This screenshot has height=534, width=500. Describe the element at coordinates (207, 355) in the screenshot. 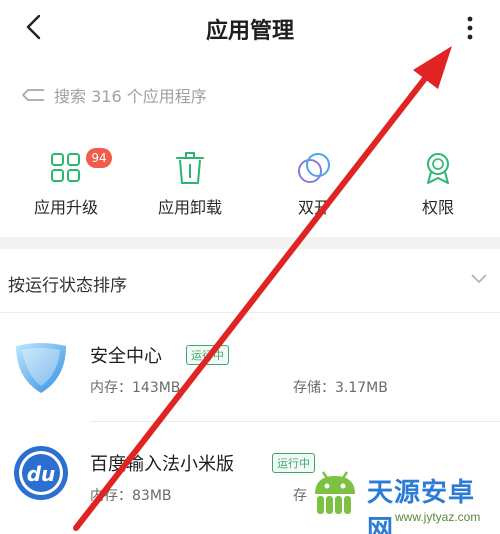

I see `running-status-badge: 运行中` at that location.